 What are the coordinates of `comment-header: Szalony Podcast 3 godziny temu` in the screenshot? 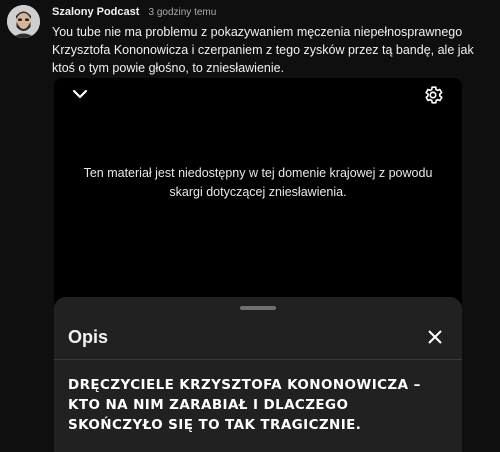 It's located at (134, 12).